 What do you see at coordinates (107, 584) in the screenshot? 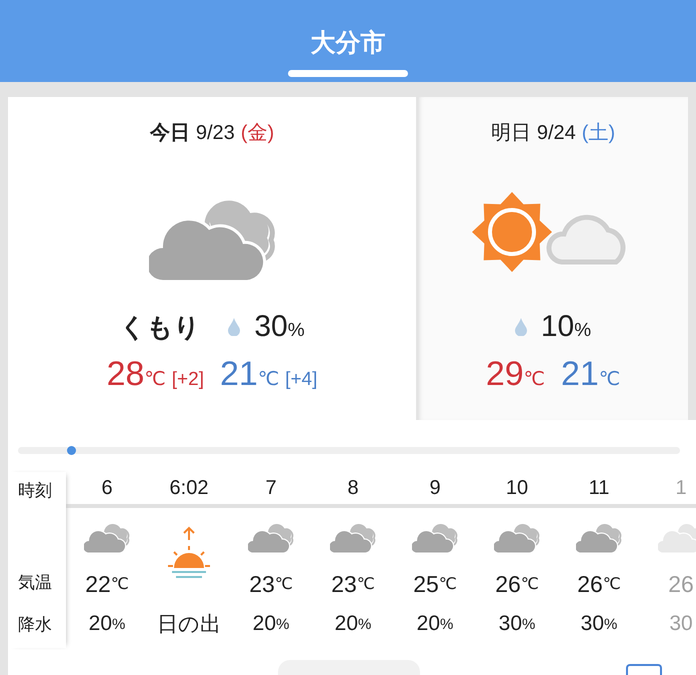
I see `temp-cell-text: 22℃` at bounding box center [107, 584].